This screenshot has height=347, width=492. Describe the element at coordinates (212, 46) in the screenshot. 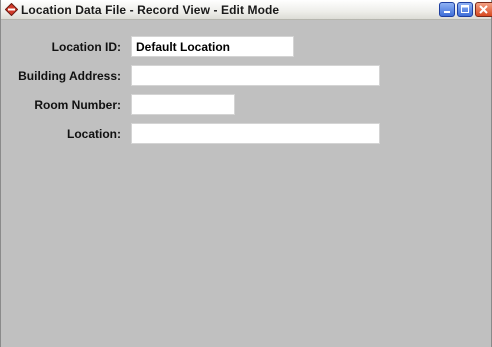

I see `location-id-field: Default Location` at that location.